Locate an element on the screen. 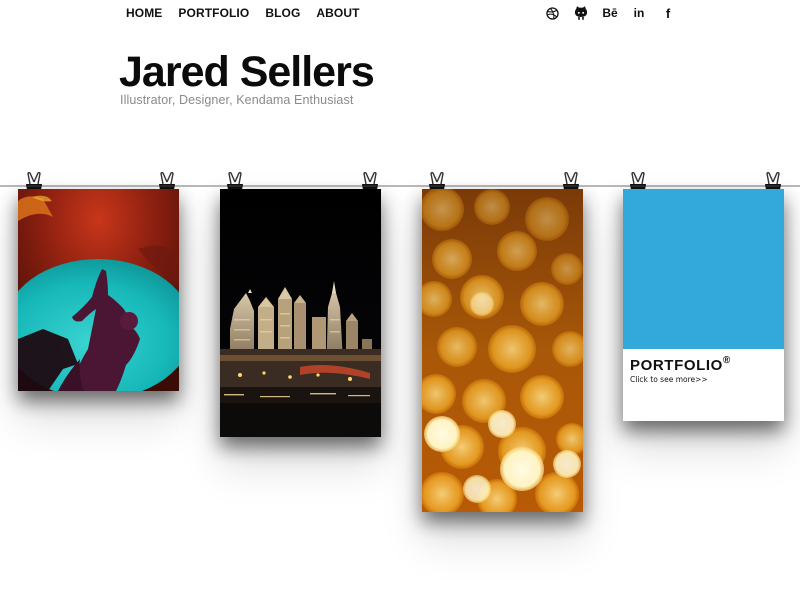 Image resolution: width=800 pixels, height=600 pixels. nav-home-link: HOME is located at coordinates (144, 13).